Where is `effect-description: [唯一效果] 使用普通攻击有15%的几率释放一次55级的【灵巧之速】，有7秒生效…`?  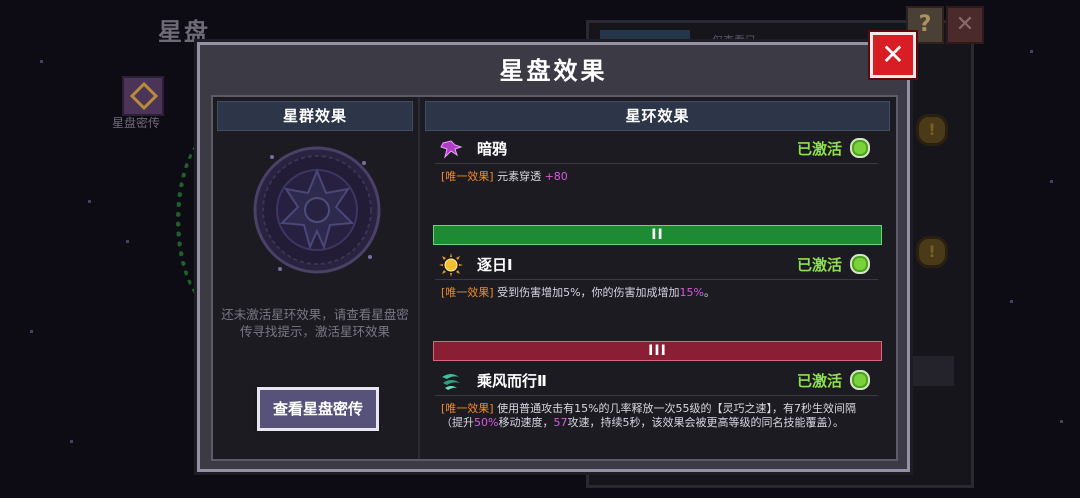
effect-description: [唯一效果] 使用普通攻击有15%的几率释放一次55级的【灵巧之速】，有7秒生效… is located at coordinates (649, 415).